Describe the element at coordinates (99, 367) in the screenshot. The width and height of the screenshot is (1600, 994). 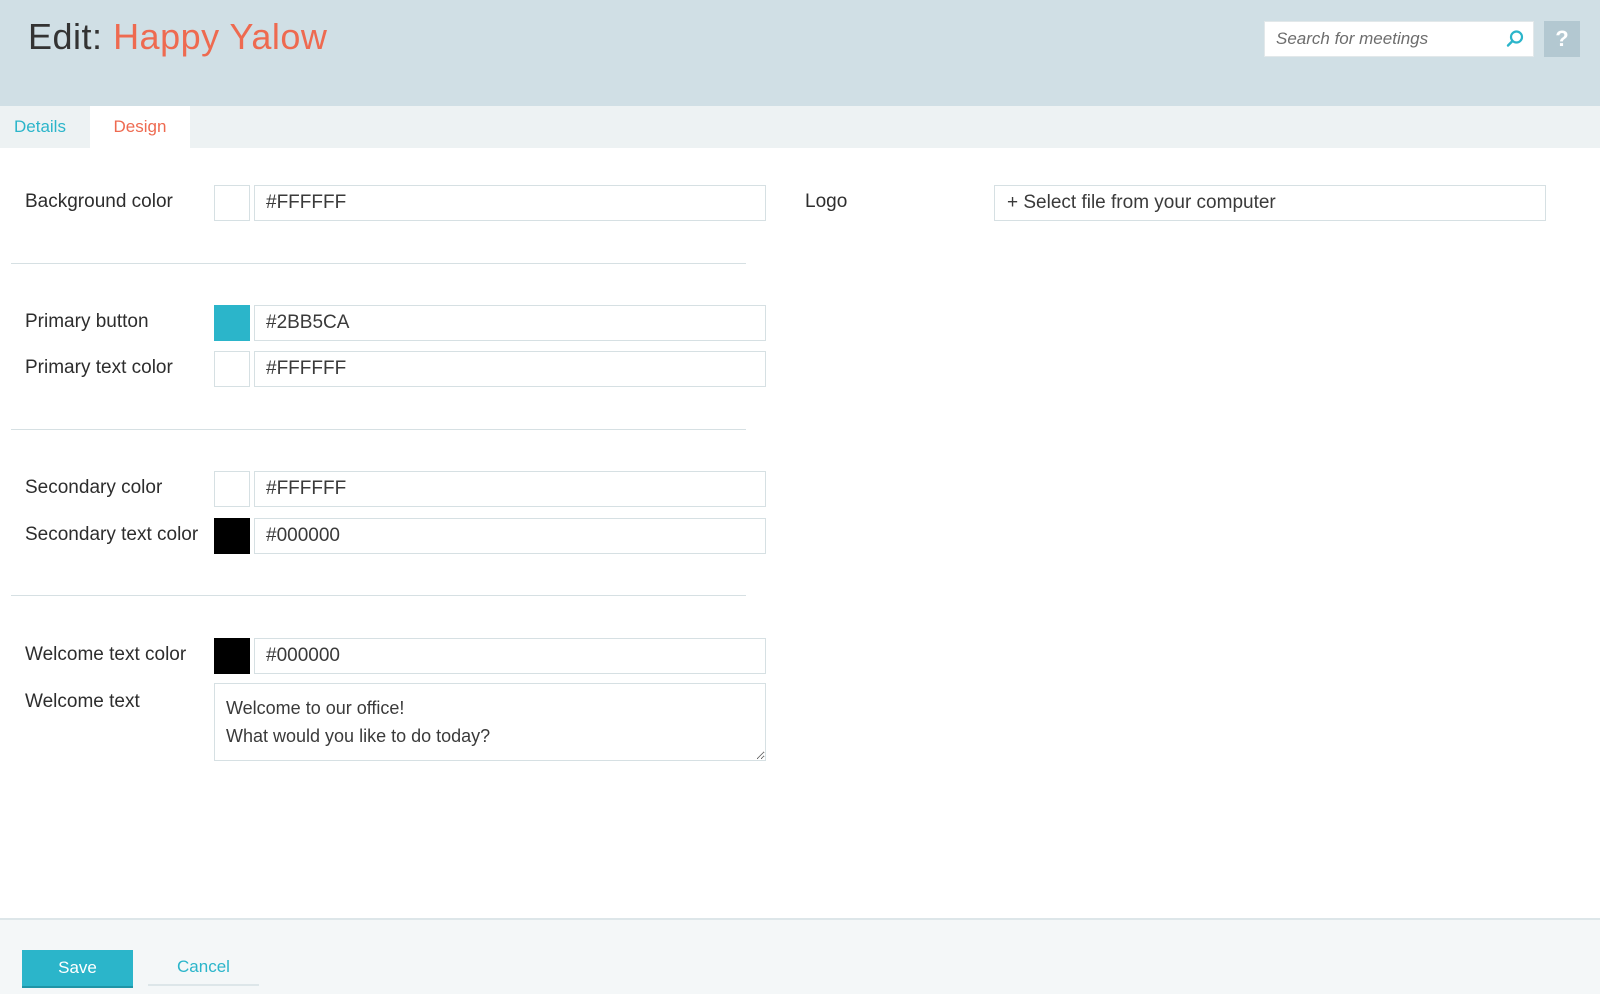
I see `primary-text-color-label: Primary text color` at that location.